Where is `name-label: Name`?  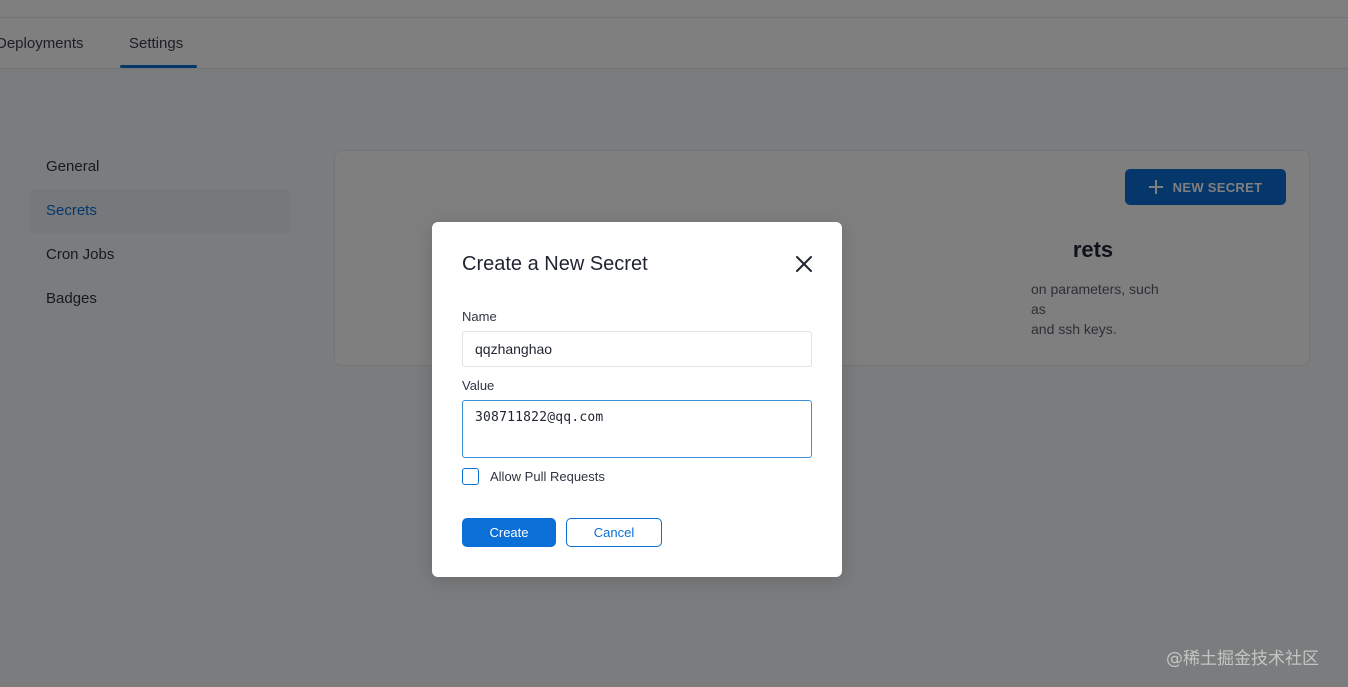
name-label: Name is located at coordinates (479, 316).